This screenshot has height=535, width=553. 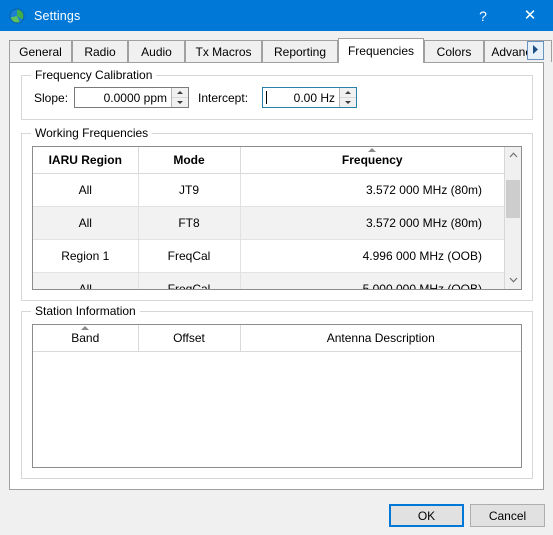 I want to click on chevron-down-icon, so click(x=513, y=280).